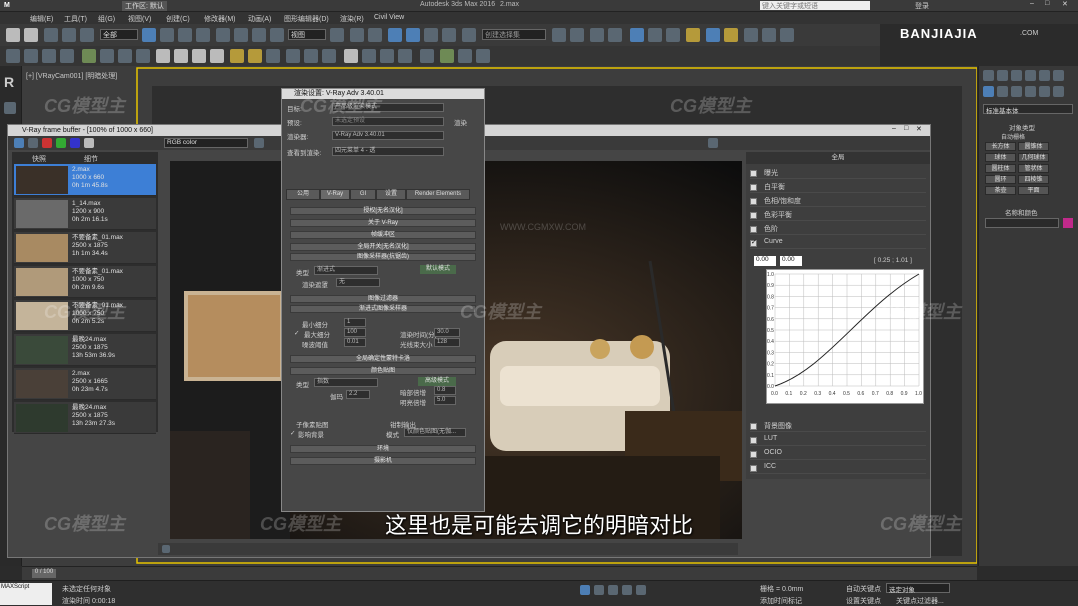 The height and width of the screenshot is (606, 1078). Describe the element at coordinates (7, 5) in the screenshot. I see `app-logo: M` at that location.